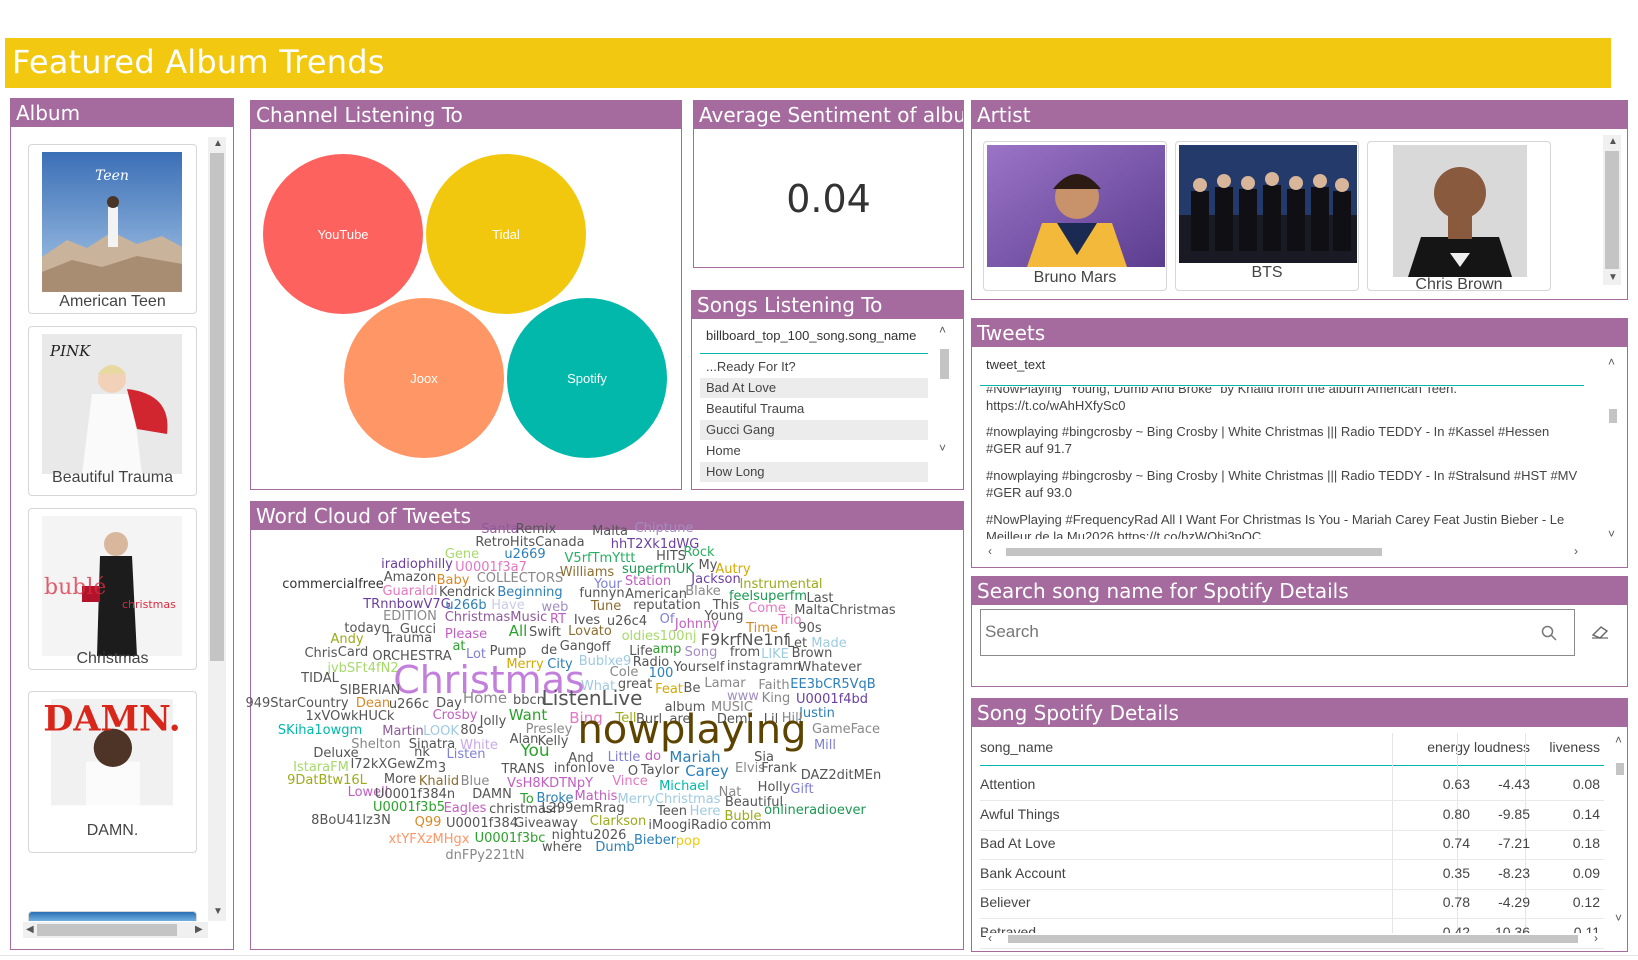 The image size is (1638, 960). What do you see at coordinates (1441, 784) in the screenshot?
I see `table-cell-energy: 0.63` at bounding box center [1441, 784].